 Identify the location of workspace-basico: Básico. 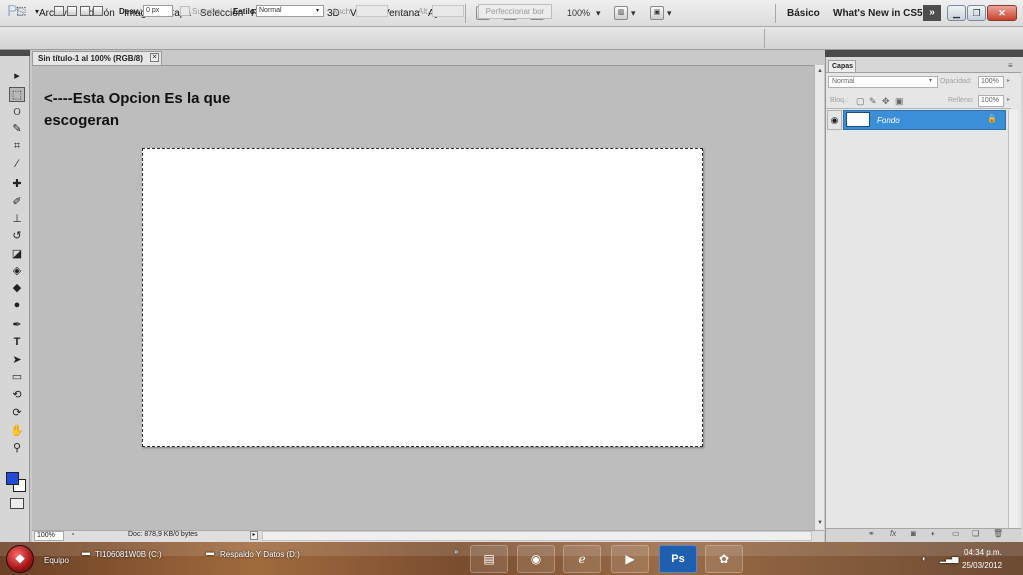
(803, 13).